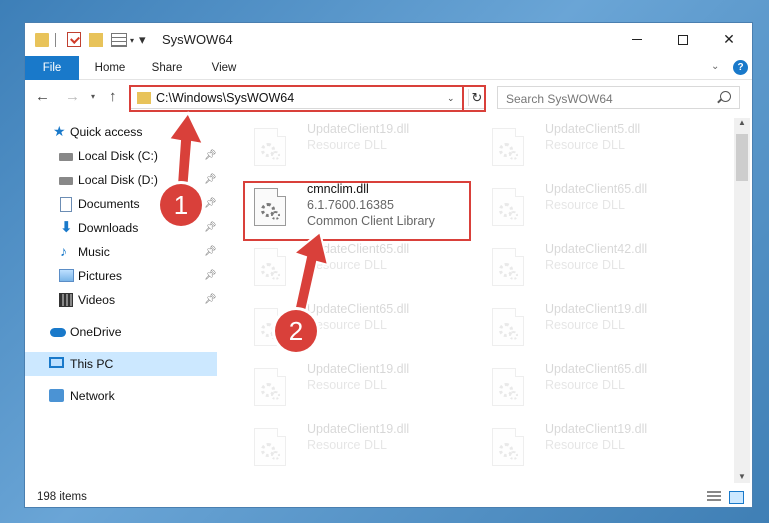 This screenshot has width=769, height=523. I want to click on annotation-arrows, so click(248, 223).